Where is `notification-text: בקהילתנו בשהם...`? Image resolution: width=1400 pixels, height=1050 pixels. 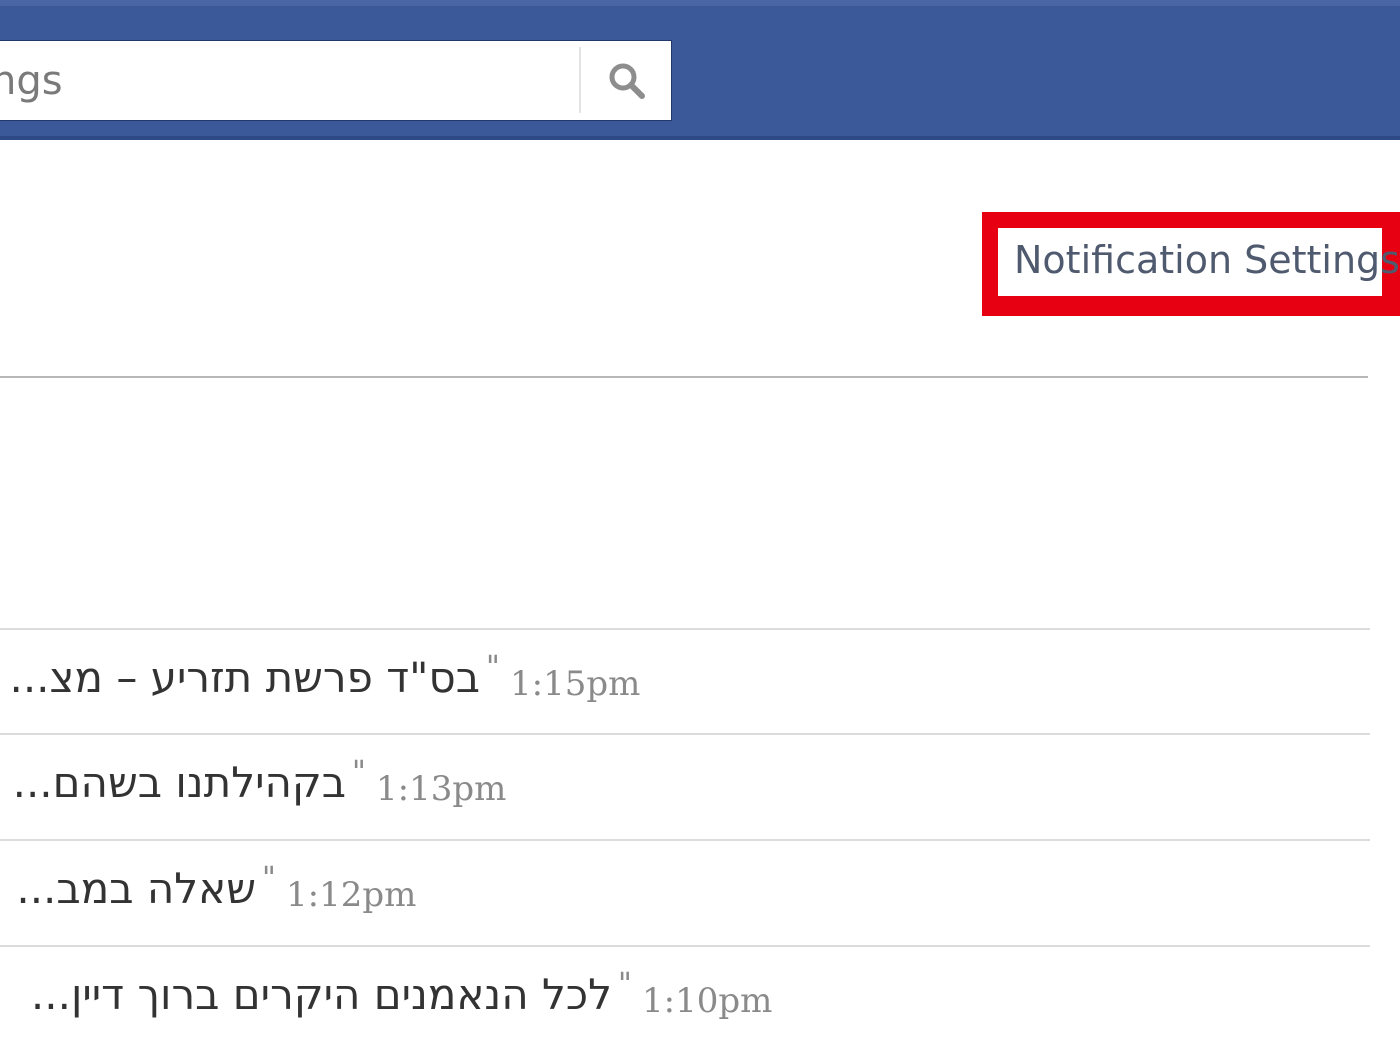
notification-text: בקהילתנו בשהם... is located at coordinates (179, 782).